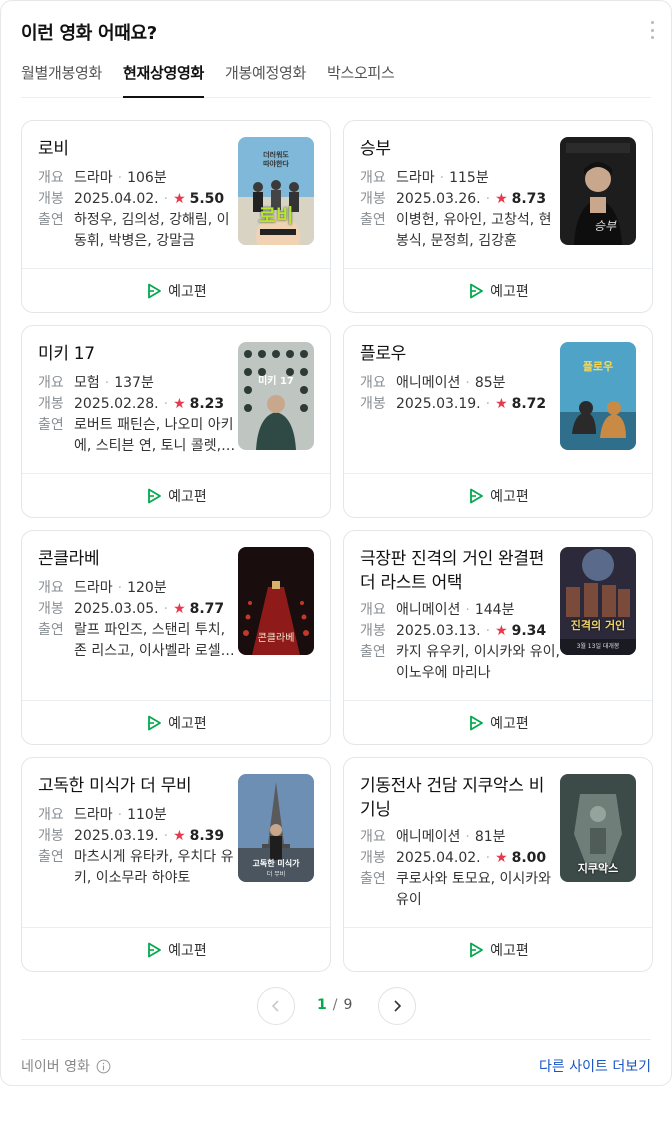  What do you see at coordinates (276, 396) in the screenshot?
I see `movie-poster: 미키 17` at bounding box center [276, 396].